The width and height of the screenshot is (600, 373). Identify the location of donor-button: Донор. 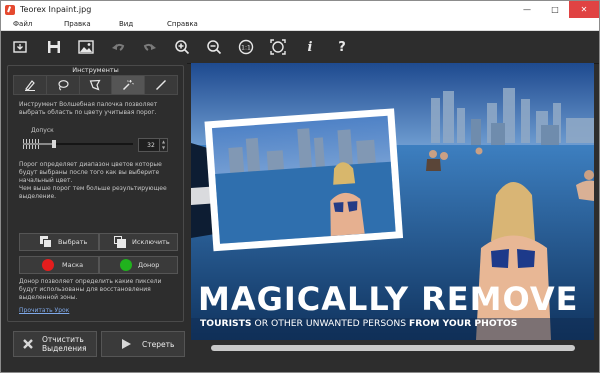
(138, 265).